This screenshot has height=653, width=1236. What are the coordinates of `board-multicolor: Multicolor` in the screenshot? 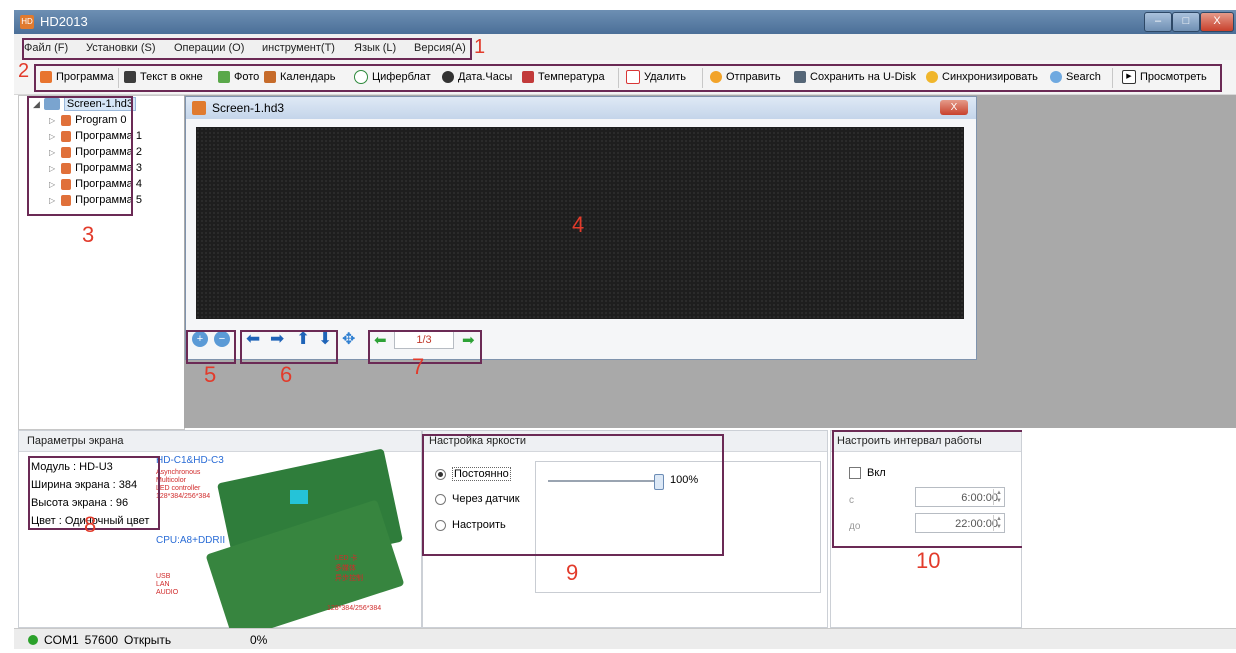 It's located at (171, 480).